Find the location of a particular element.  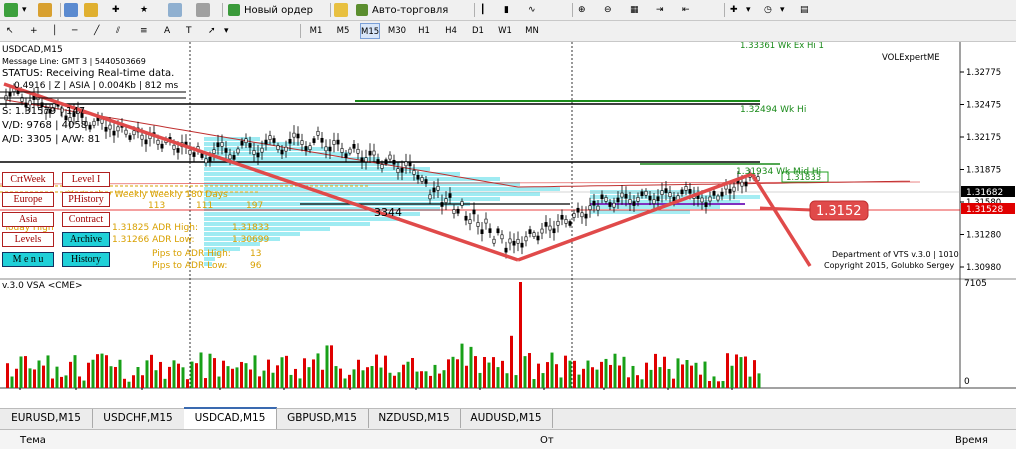

periods-dropdown-icon: ▾ is located at coordinates (782, 10).